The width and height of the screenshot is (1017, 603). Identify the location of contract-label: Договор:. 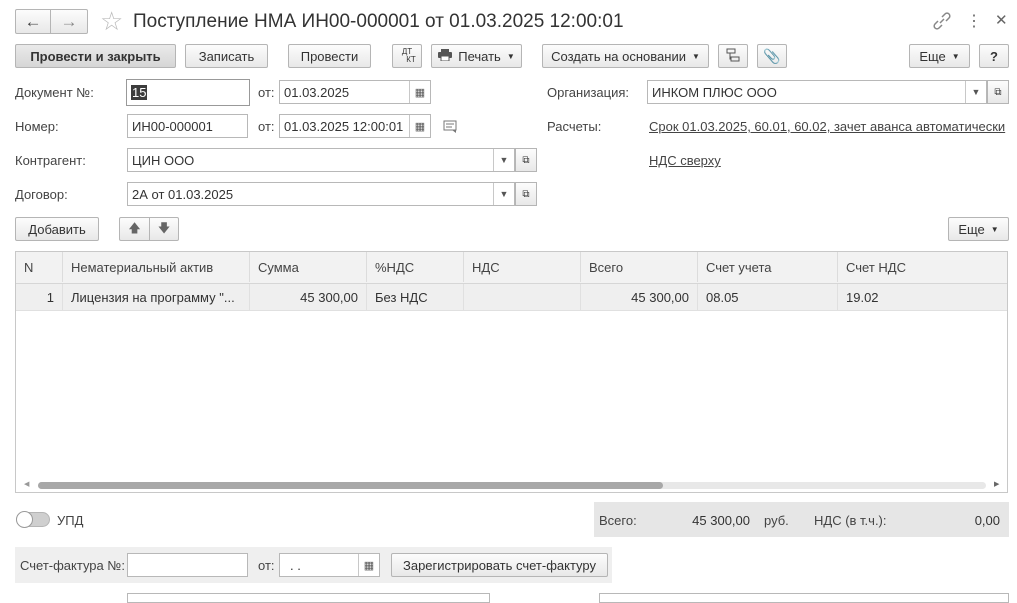
(41, 194).